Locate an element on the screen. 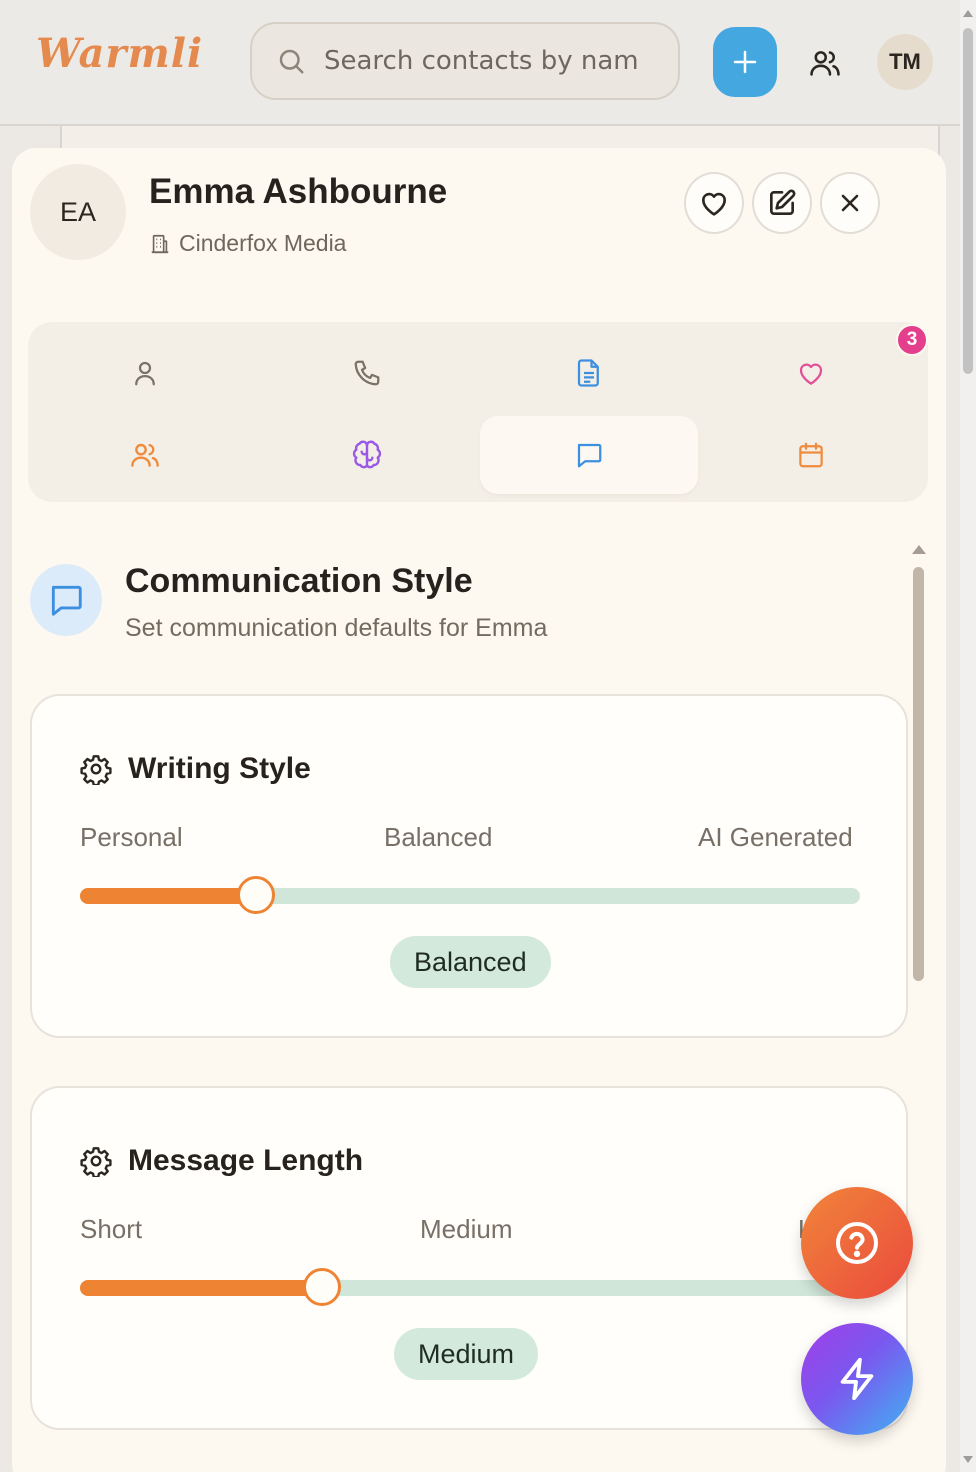 The image size is (976, 1472). close-button is located at coordinates (850, 203).